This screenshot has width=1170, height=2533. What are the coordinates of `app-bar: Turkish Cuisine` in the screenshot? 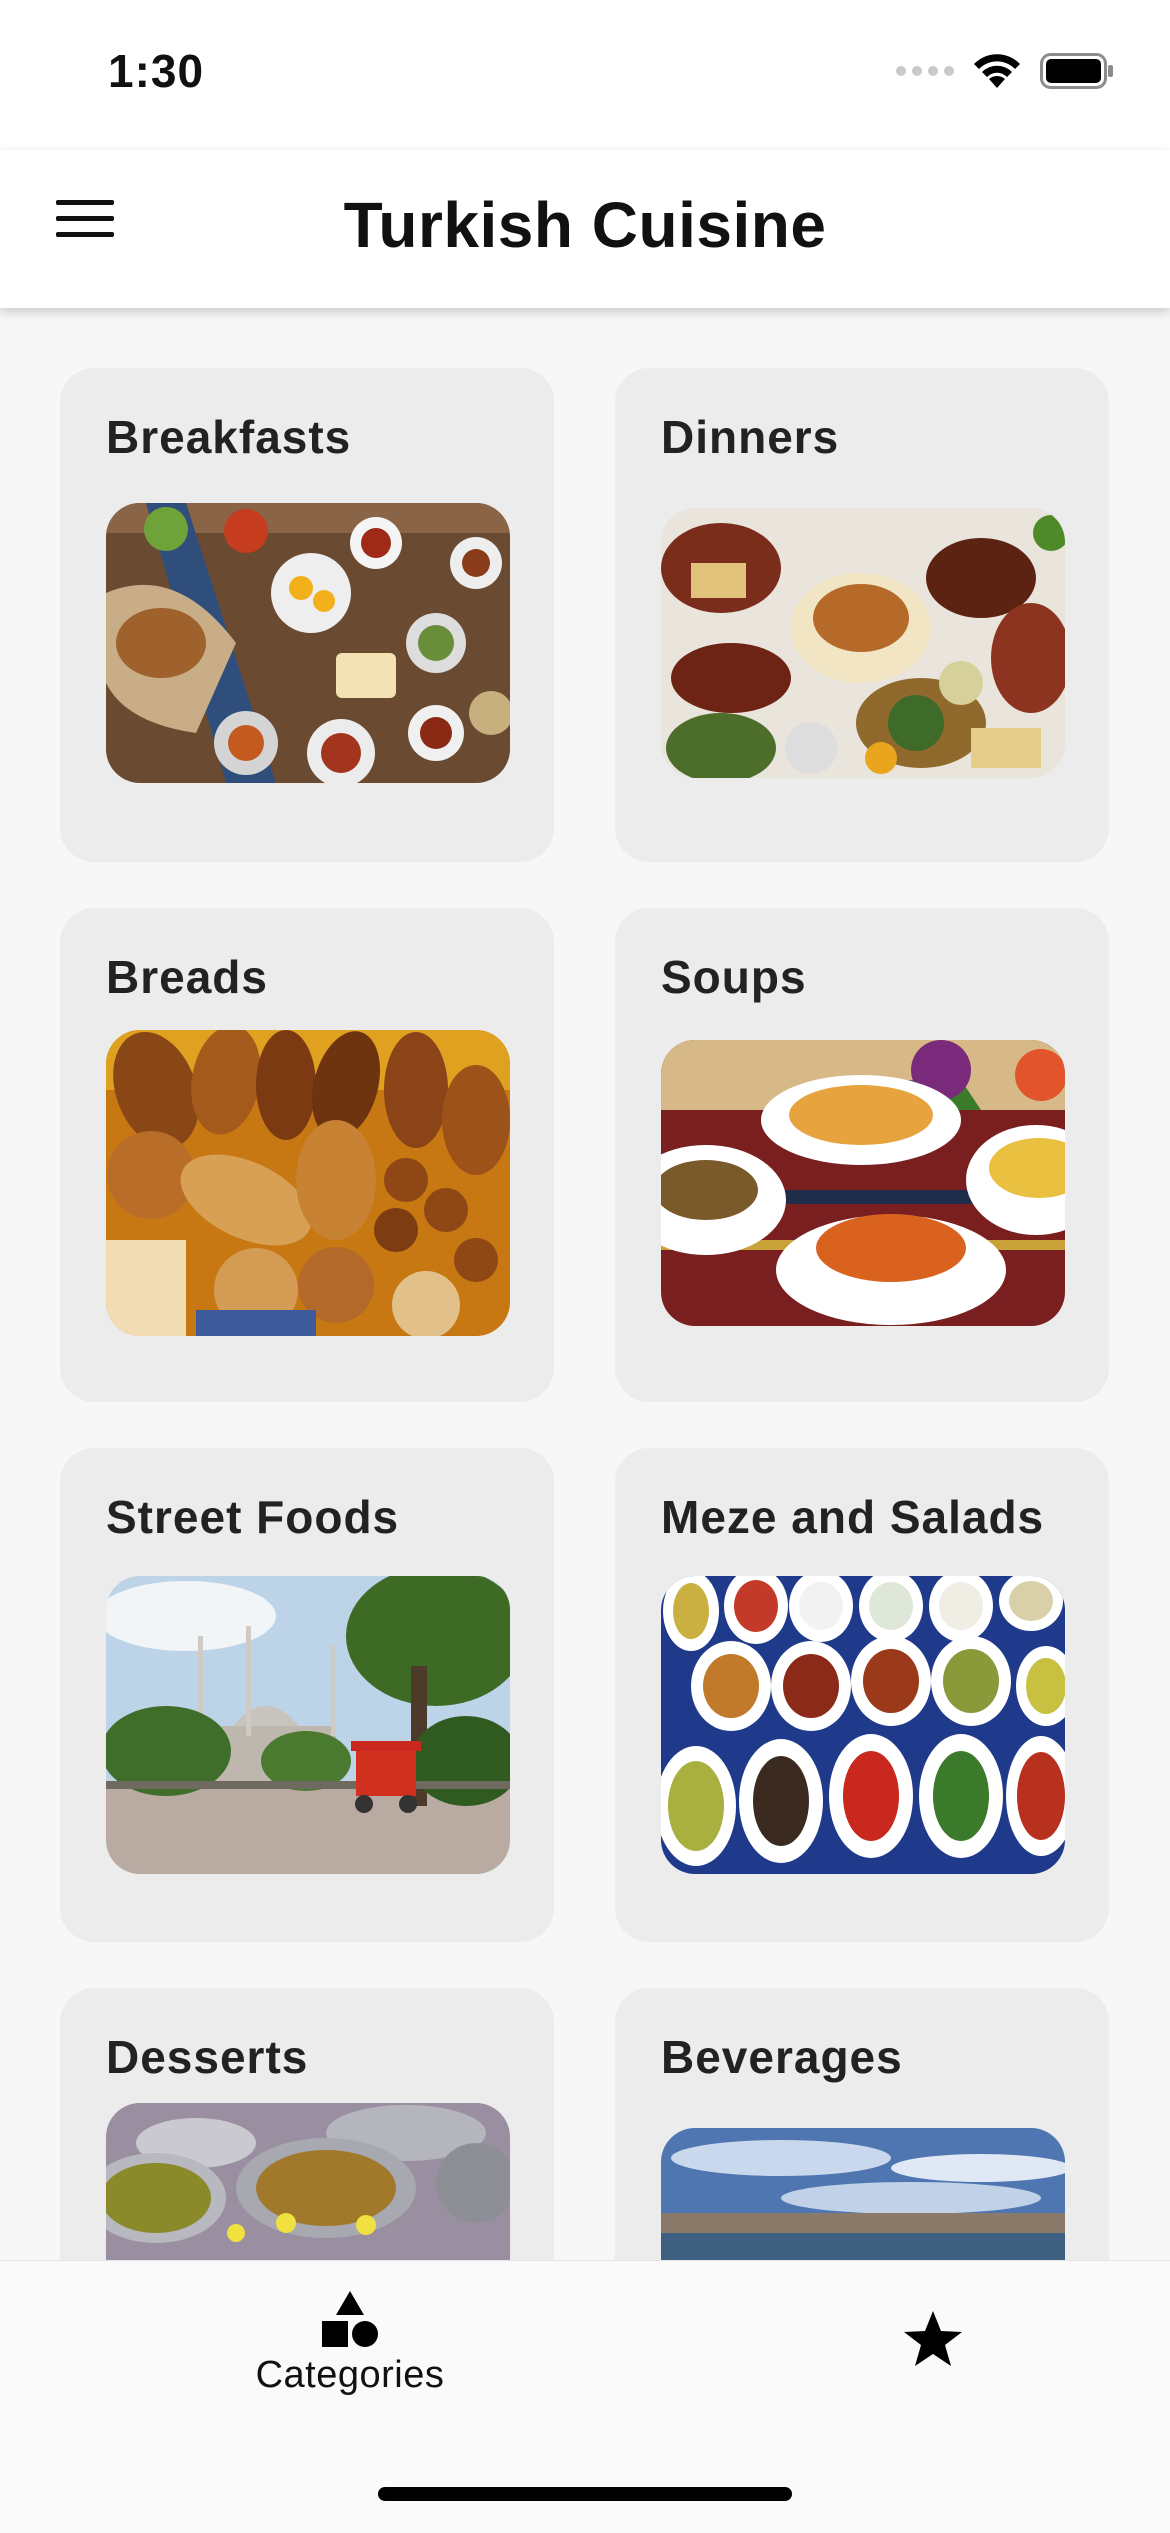 It's located at (585, 229).